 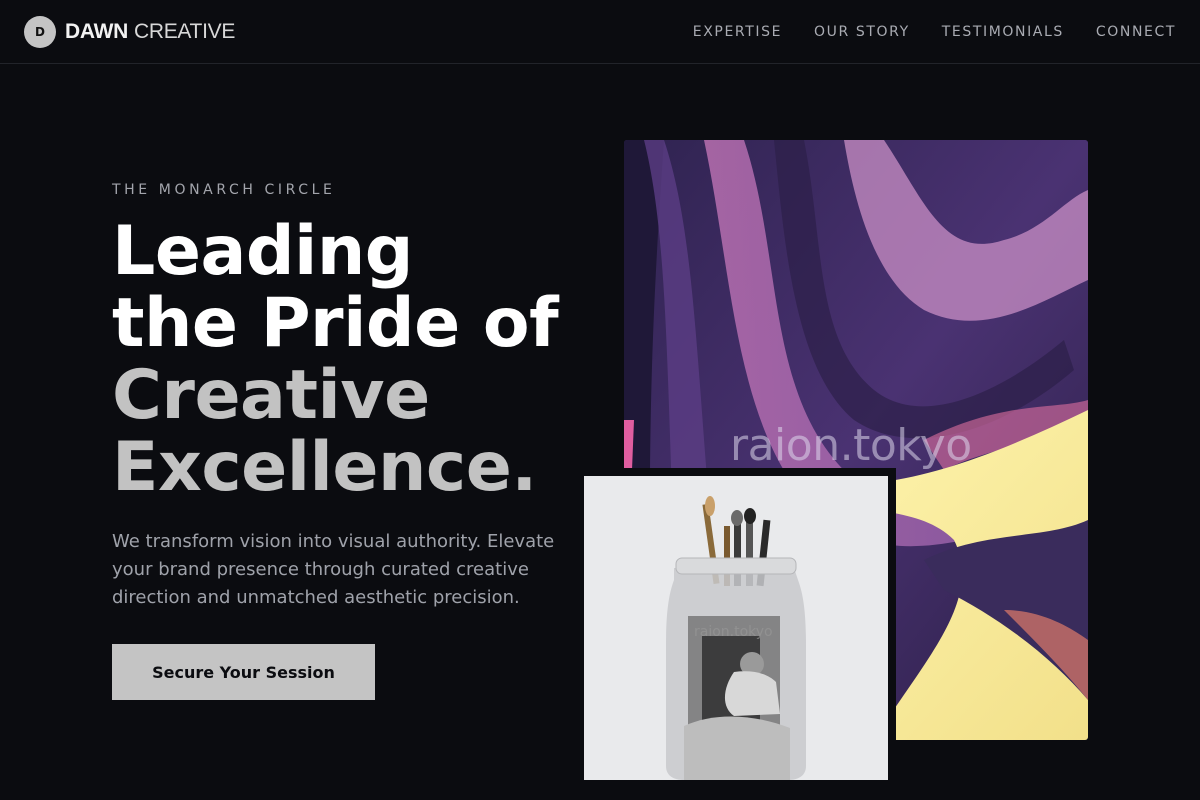 I want to click on headline-line-4: Excellence., so click(x=324, y=467).